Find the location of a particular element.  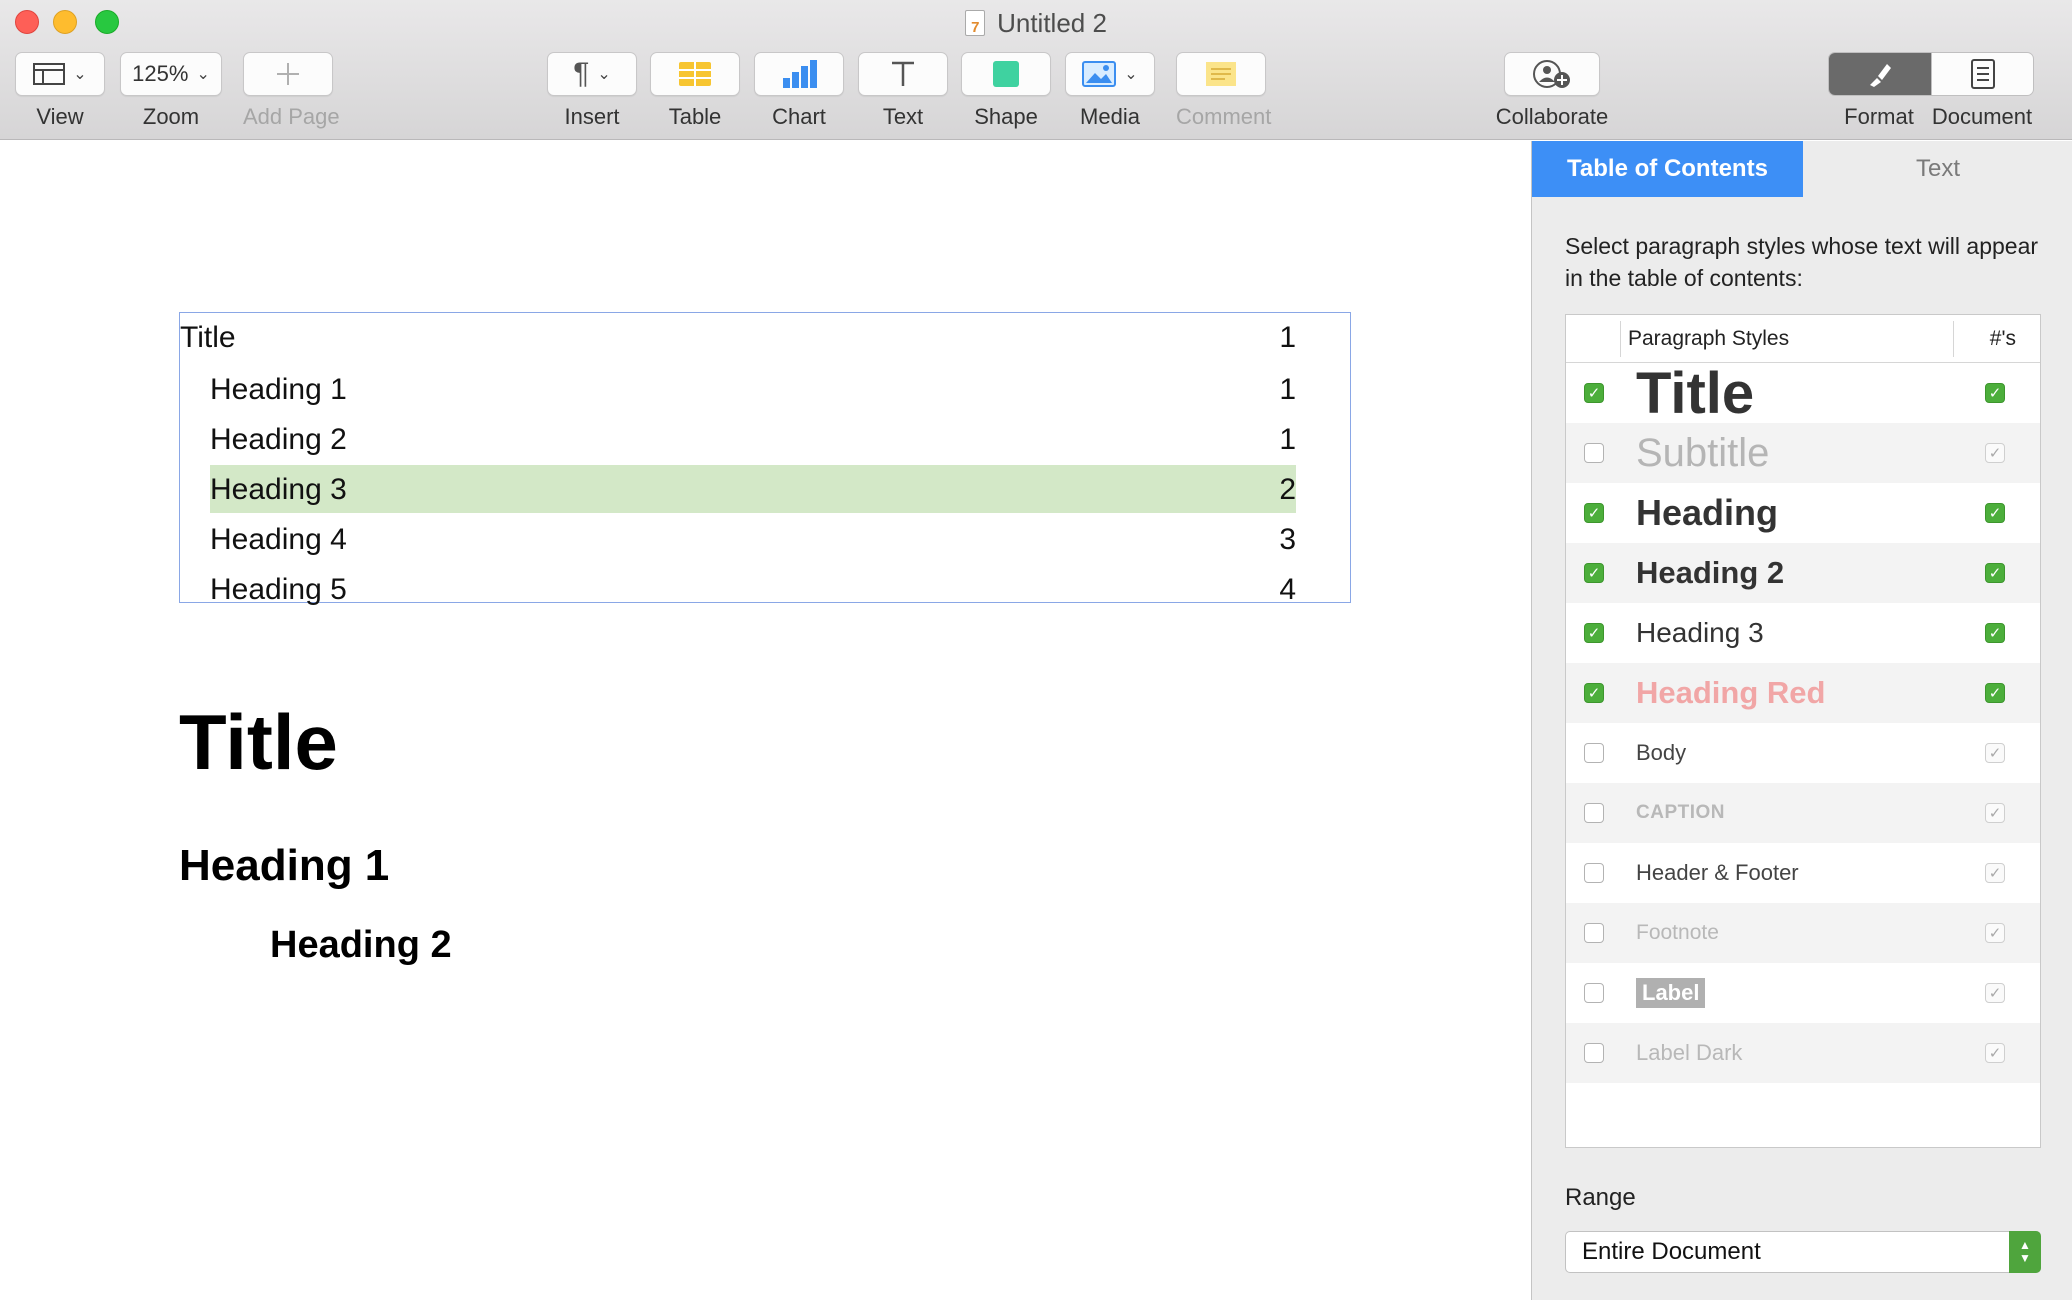

square-shape-icon is located at coordinates (1006, 74).